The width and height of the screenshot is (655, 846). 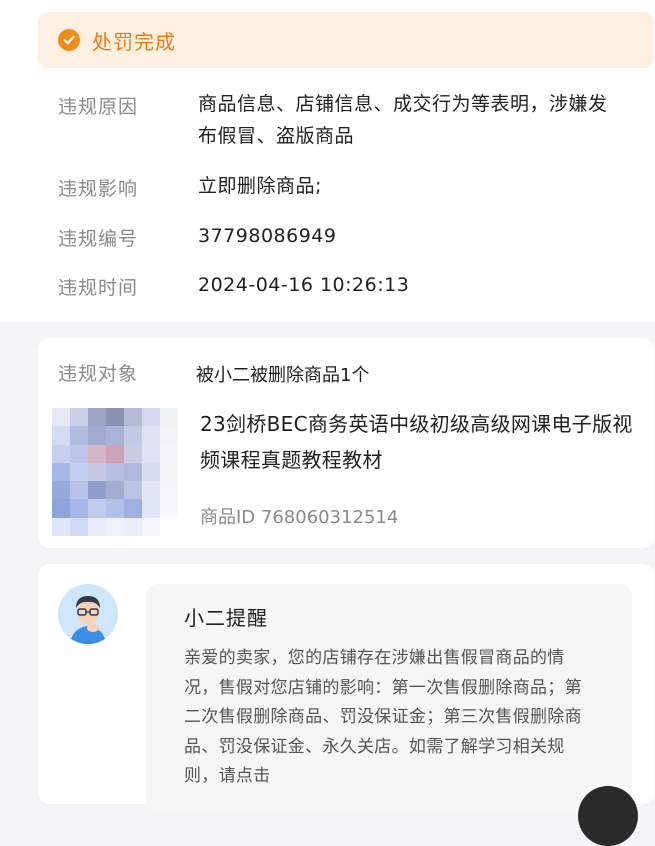 What do you see at coordinates (98, 189) in the screenshot?
I see `impact-label: 违规影响` at bounding box center [98, 189].